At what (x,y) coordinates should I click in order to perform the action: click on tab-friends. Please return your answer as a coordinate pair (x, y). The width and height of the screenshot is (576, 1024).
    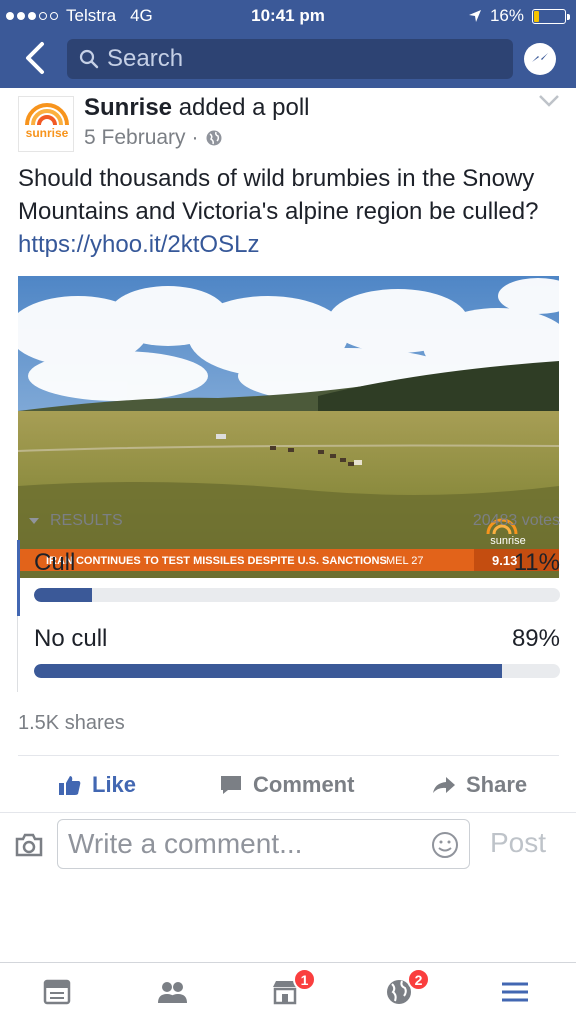
    Looking at the image, I should click on (172, 993).